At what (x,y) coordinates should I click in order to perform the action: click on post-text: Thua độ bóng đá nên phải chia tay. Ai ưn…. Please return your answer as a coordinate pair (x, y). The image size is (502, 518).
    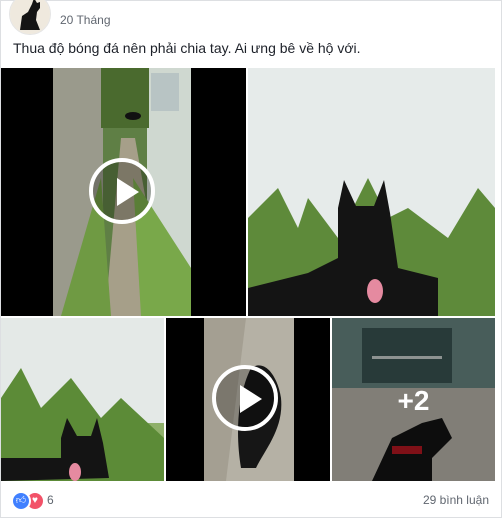
    Looking at the image, I should click on (187, 48).